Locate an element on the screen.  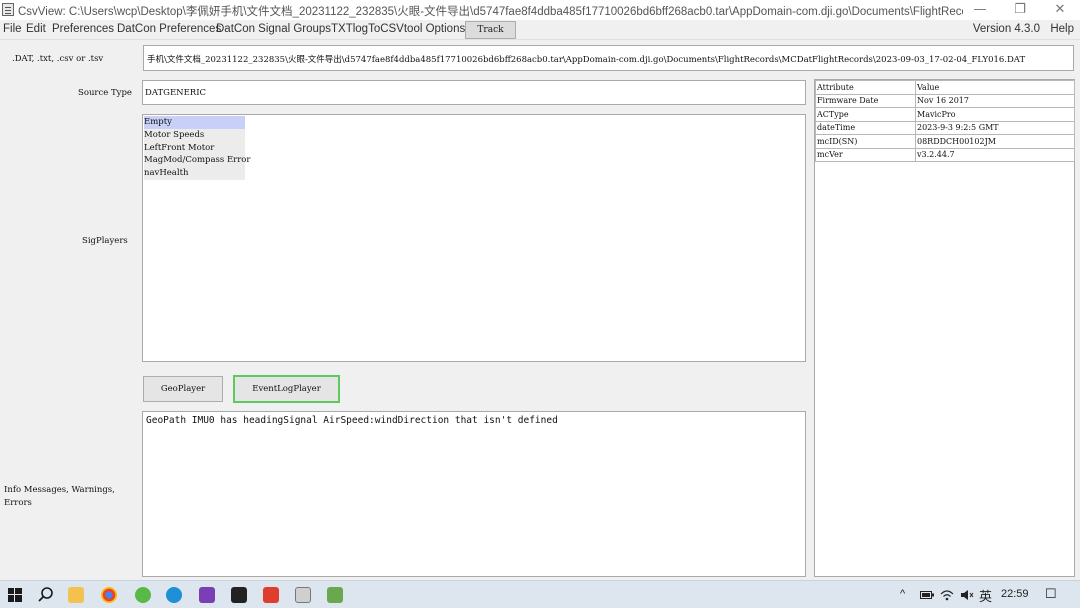
attribute-cell: Firmware Date is located at coordinates (865, 100).